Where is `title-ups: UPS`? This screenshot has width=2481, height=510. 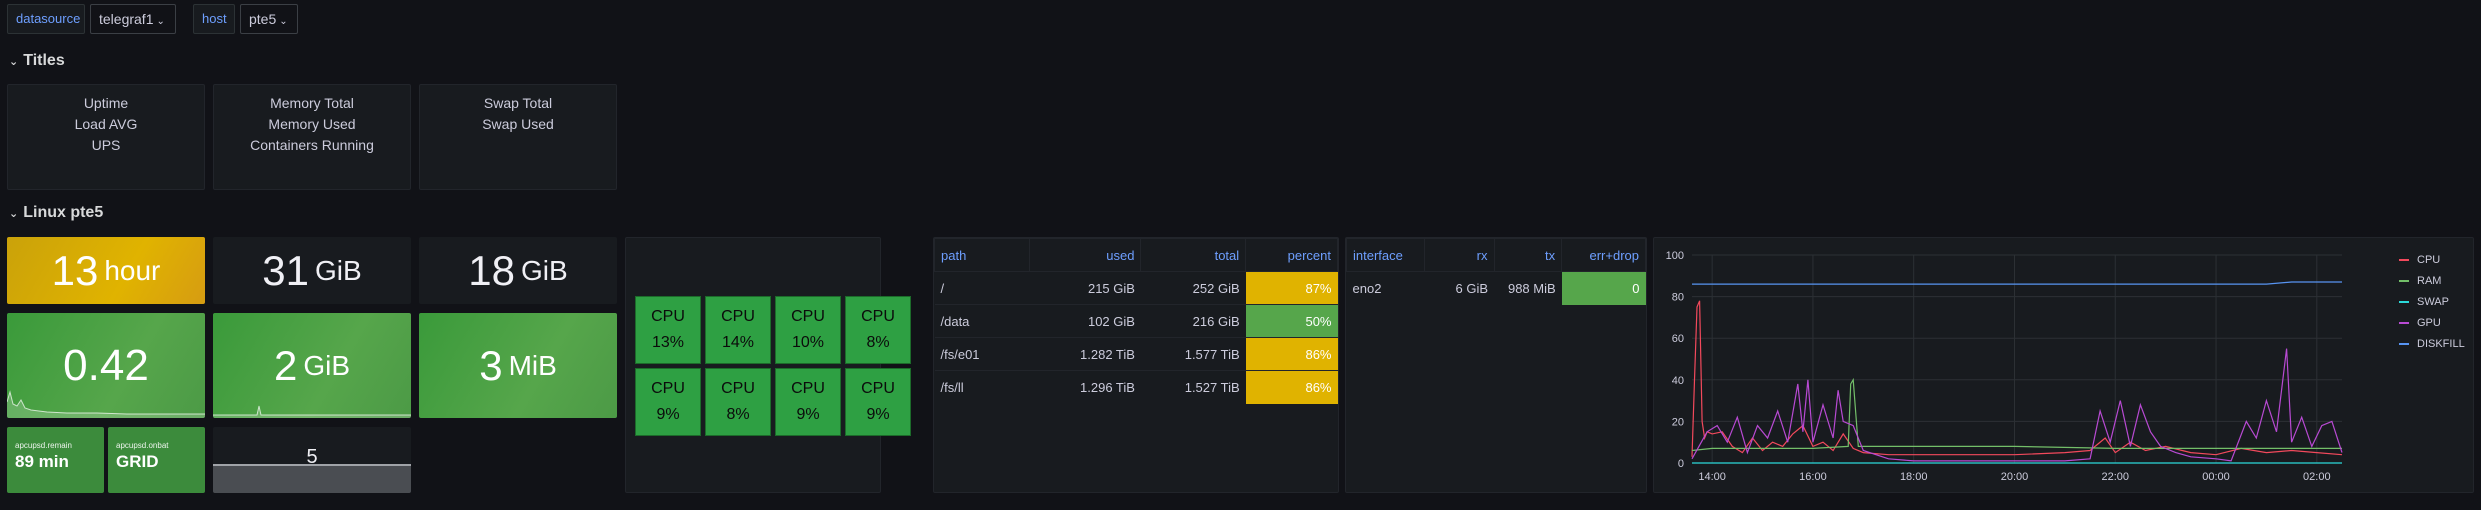 title-ups: UPS is located at coordinates (106, 145).